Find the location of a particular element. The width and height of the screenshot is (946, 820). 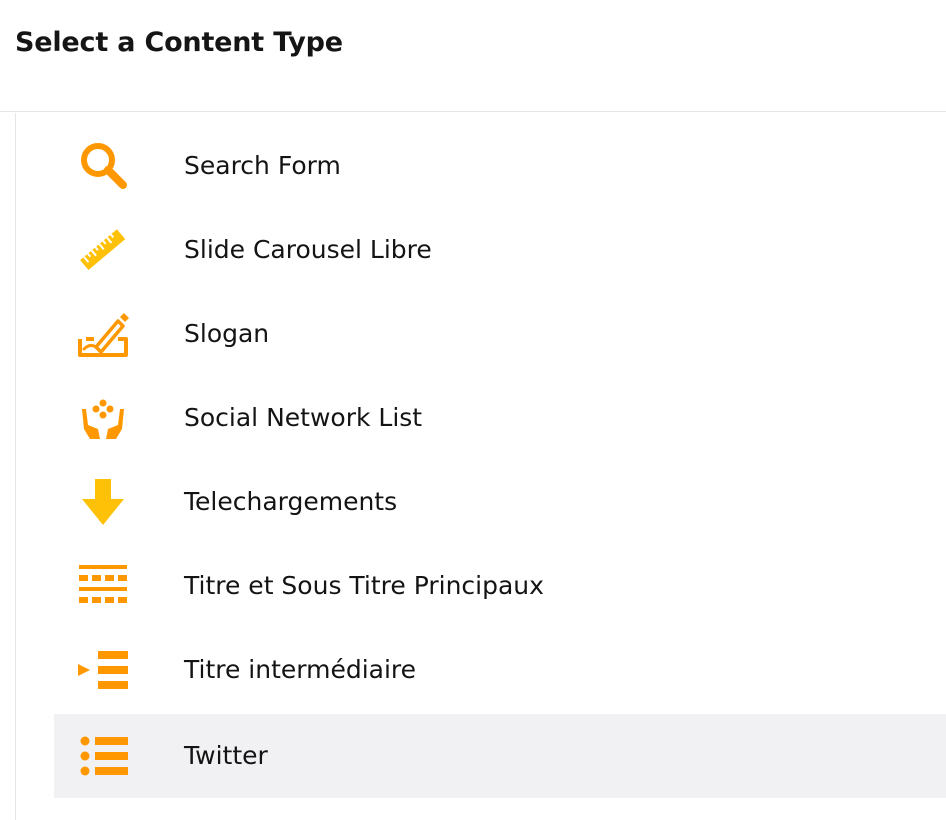

content-type-item-titre-sous-titre: Titre et Sous Titre Principaux is located at coordinates (500, 586).